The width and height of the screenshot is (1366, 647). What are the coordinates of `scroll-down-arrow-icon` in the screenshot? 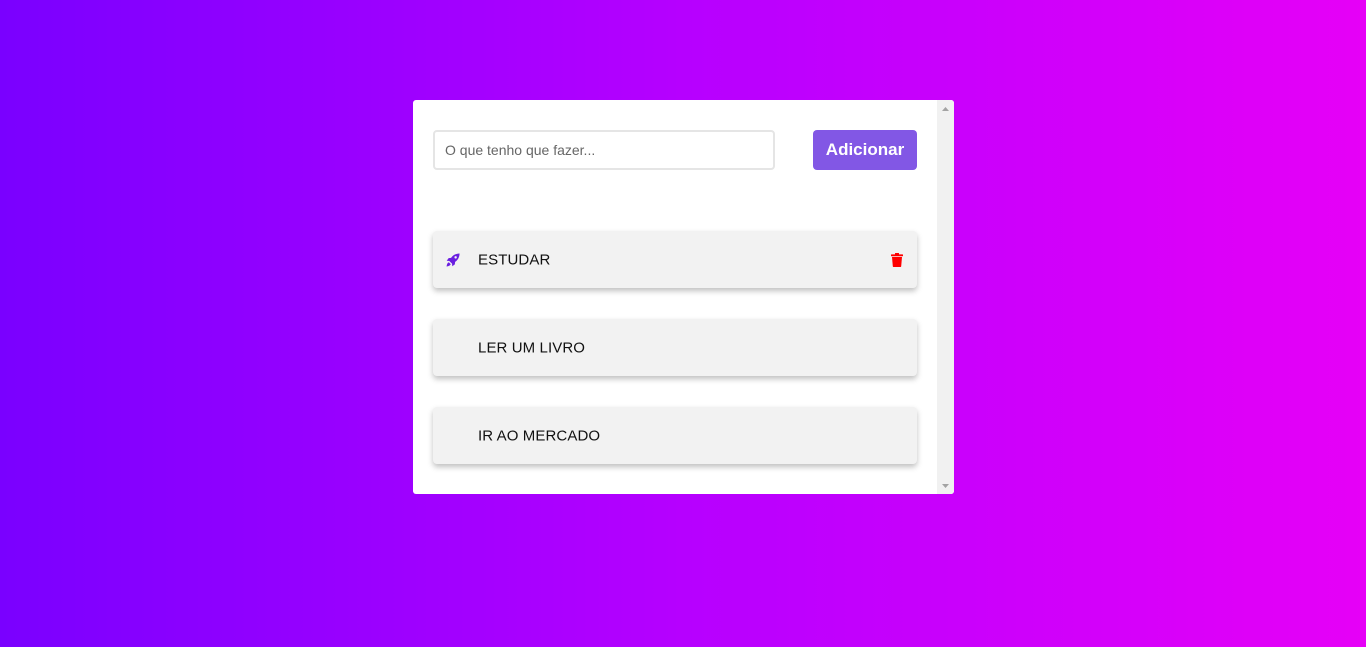 It's located at (945, 485).